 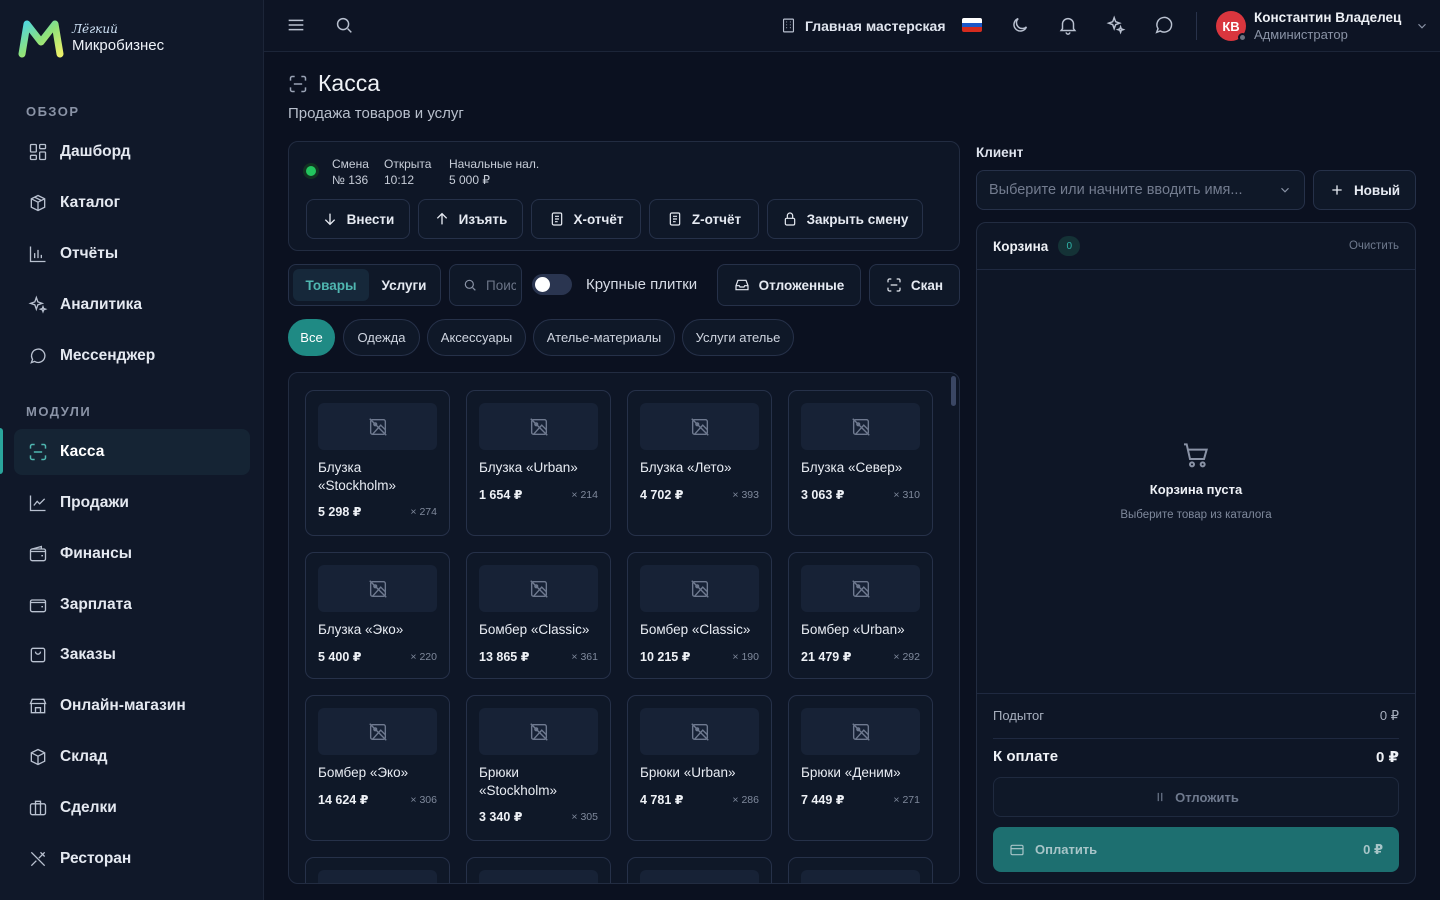 I want to click on defer-button: Отложить, so click(x=1196, y=797).